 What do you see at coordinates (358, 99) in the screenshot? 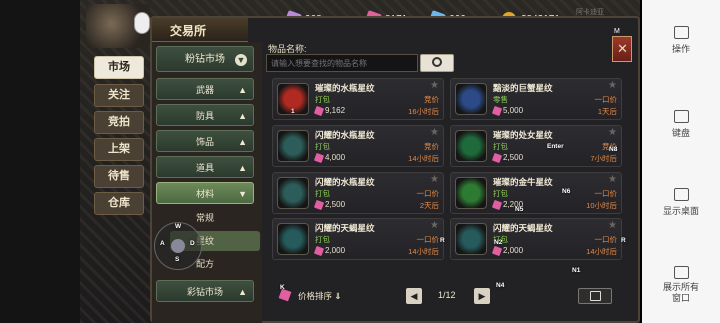
I see `item-card: 1 璀璨的水瓶星纹 打包 9,162 竞价 16小时后 ★` at bounding box center [358, 99].